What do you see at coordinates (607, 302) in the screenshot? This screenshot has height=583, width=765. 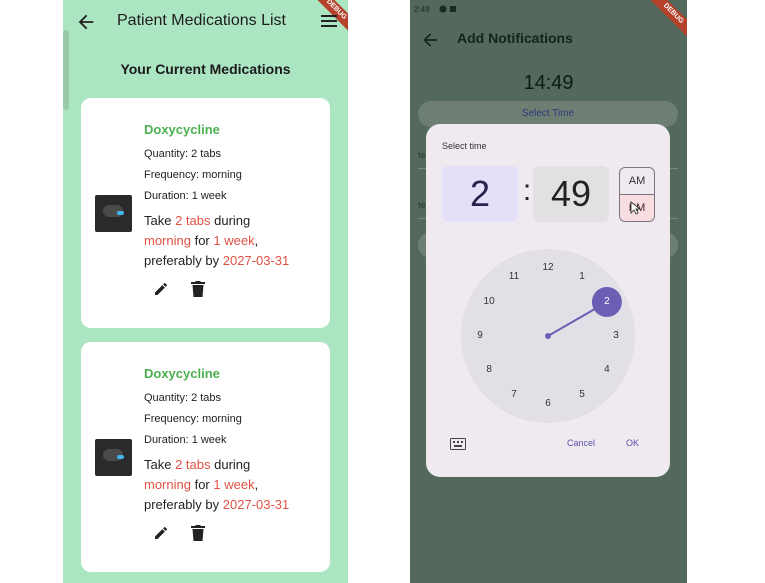 I see `dial-number-2: 2` at bounding box center [607, 302].